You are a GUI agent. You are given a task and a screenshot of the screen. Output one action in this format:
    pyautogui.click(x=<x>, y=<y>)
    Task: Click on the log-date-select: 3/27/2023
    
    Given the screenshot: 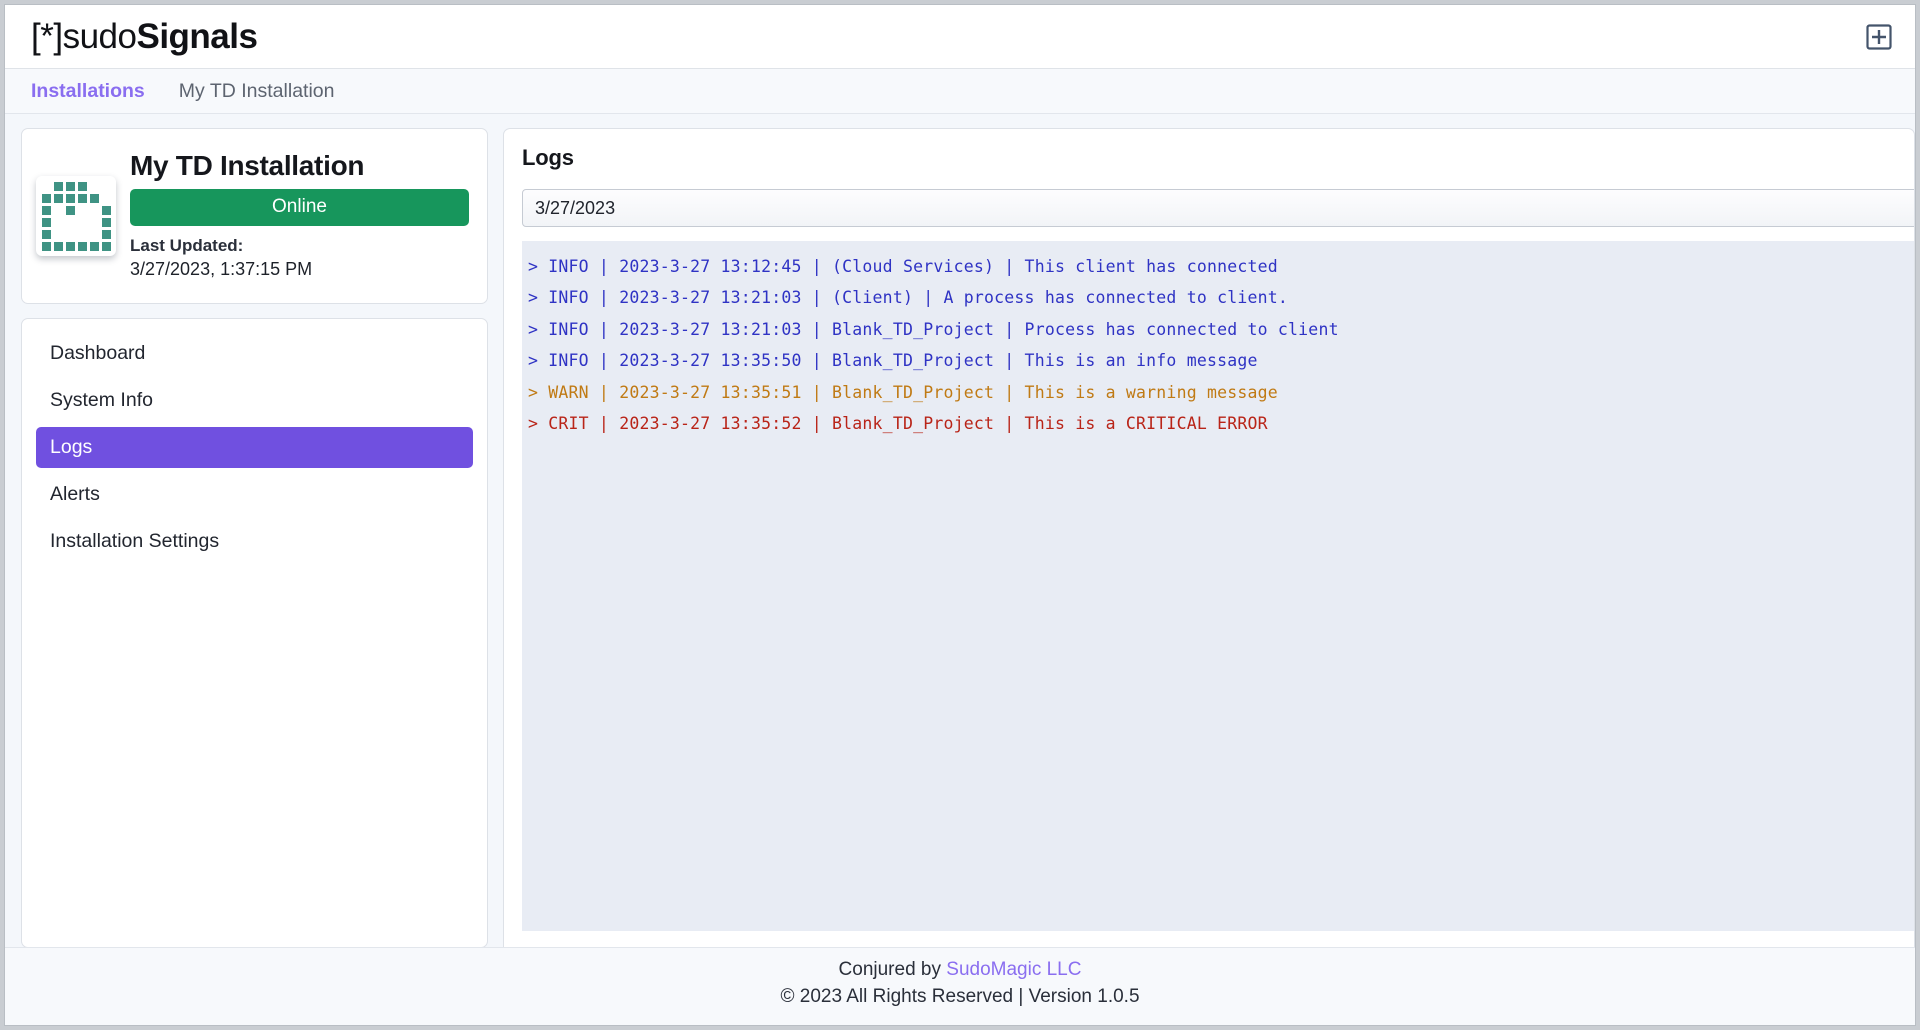 What is the action you would take?
    pyautogui.click(x=1218, y=208)
    